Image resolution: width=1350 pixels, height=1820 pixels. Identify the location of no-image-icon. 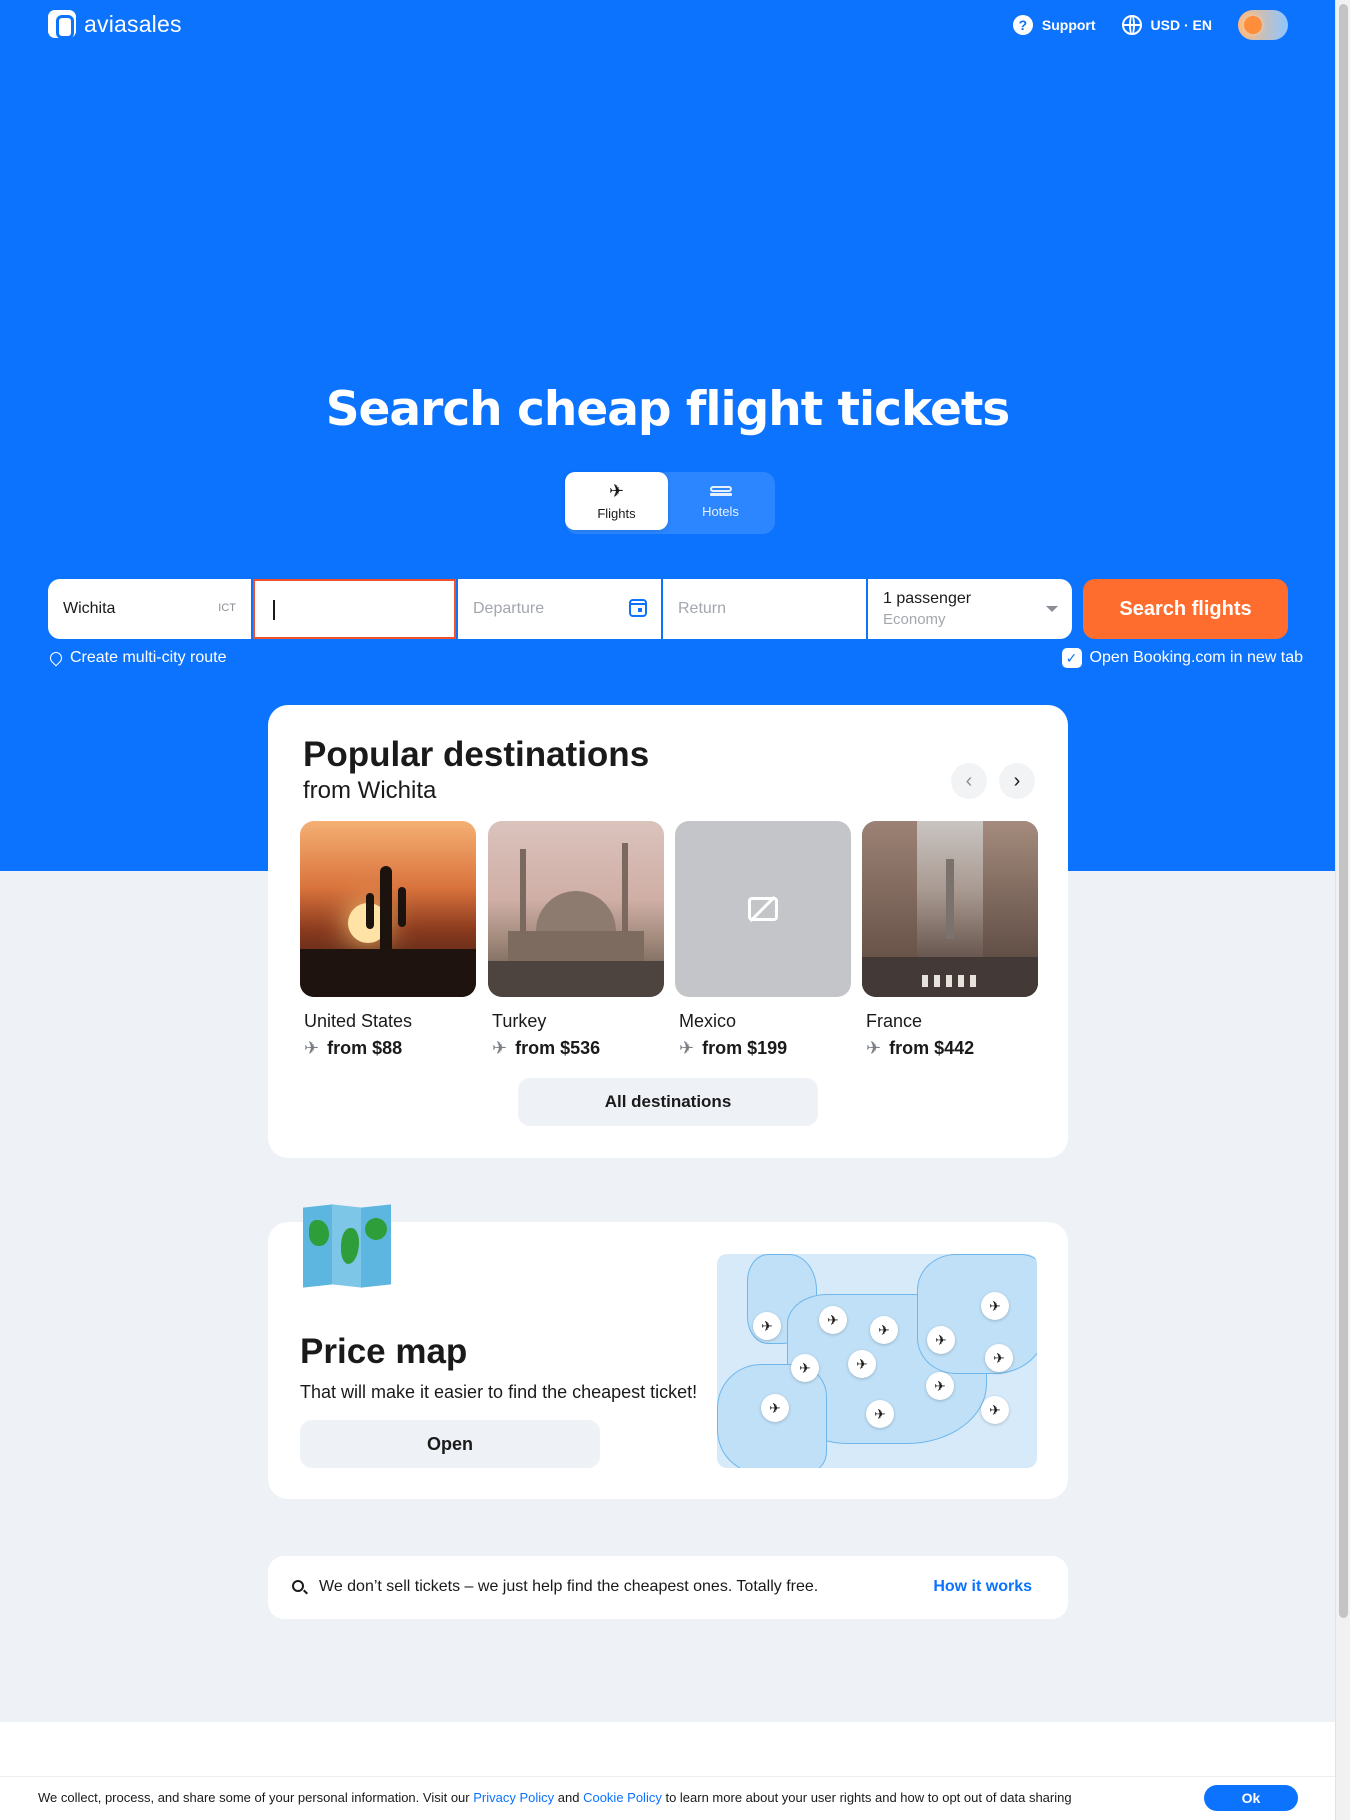
(763, 909).